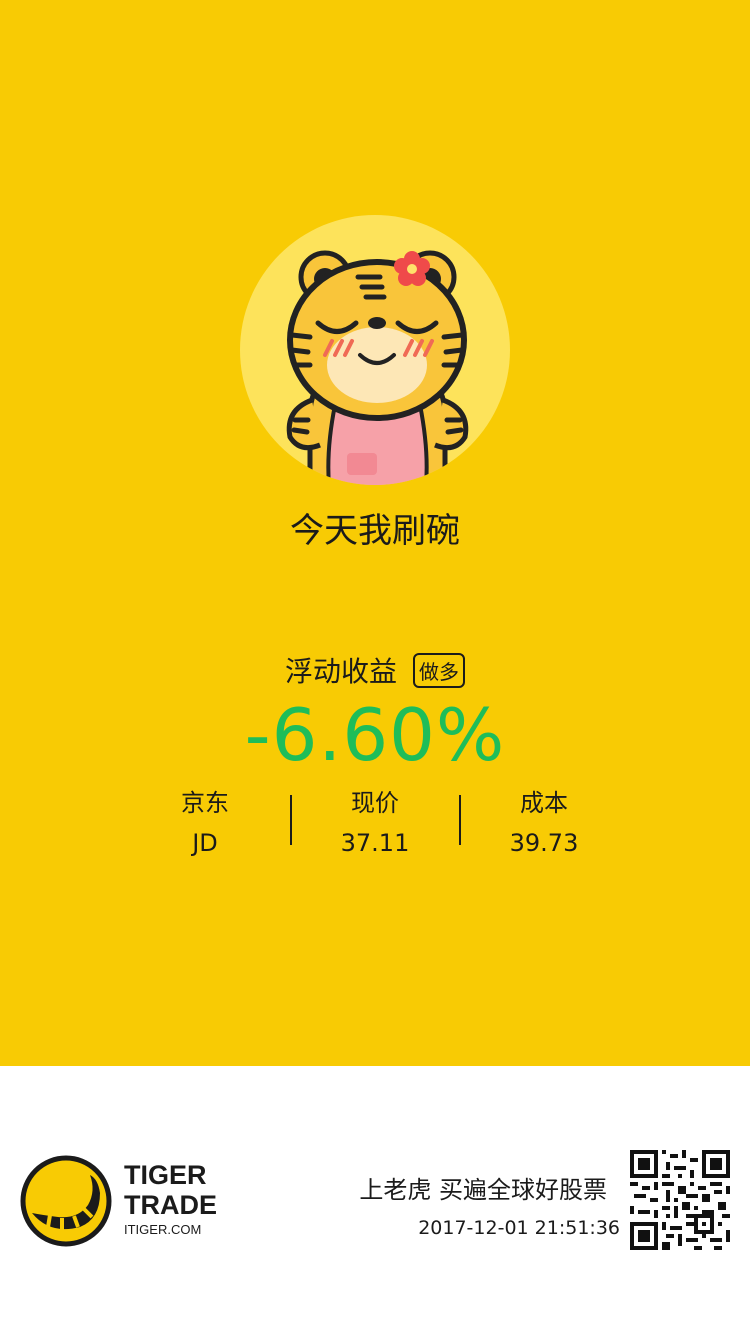 The height and width of the screenshot is (1334, 750). I want to click on stock-name-stat: 京东 JD, so click(205, 823).